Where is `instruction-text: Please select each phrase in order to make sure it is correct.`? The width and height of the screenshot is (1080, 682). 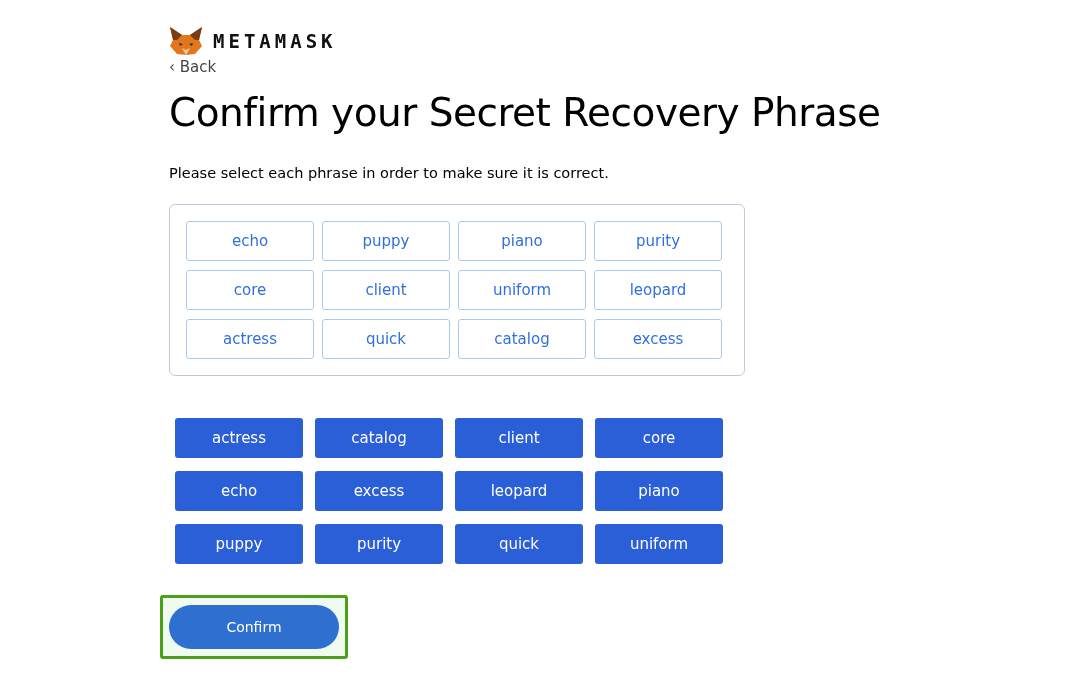 instruction-text: Please select each phrase in order to make sure it is correct. is located at coordinates (389, 173).